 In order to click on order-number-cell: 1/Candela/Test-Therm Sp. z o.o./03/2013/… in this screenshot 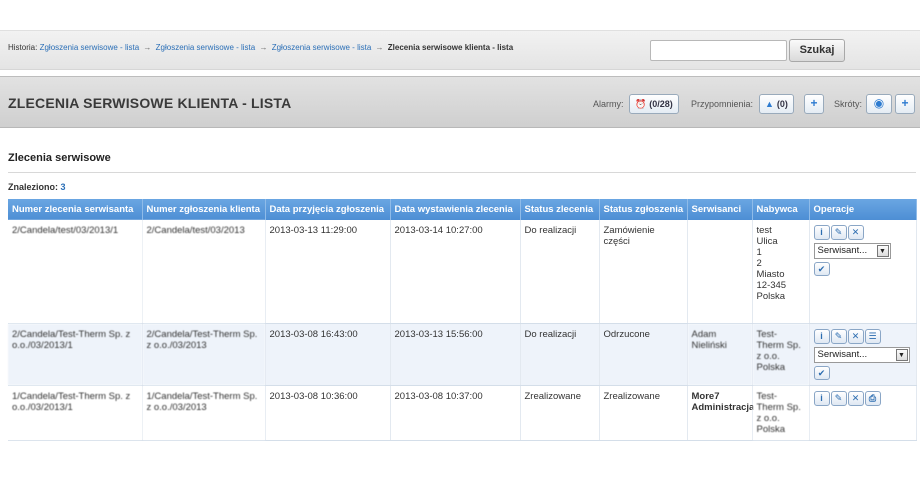, I will do `click(75, 413)`.